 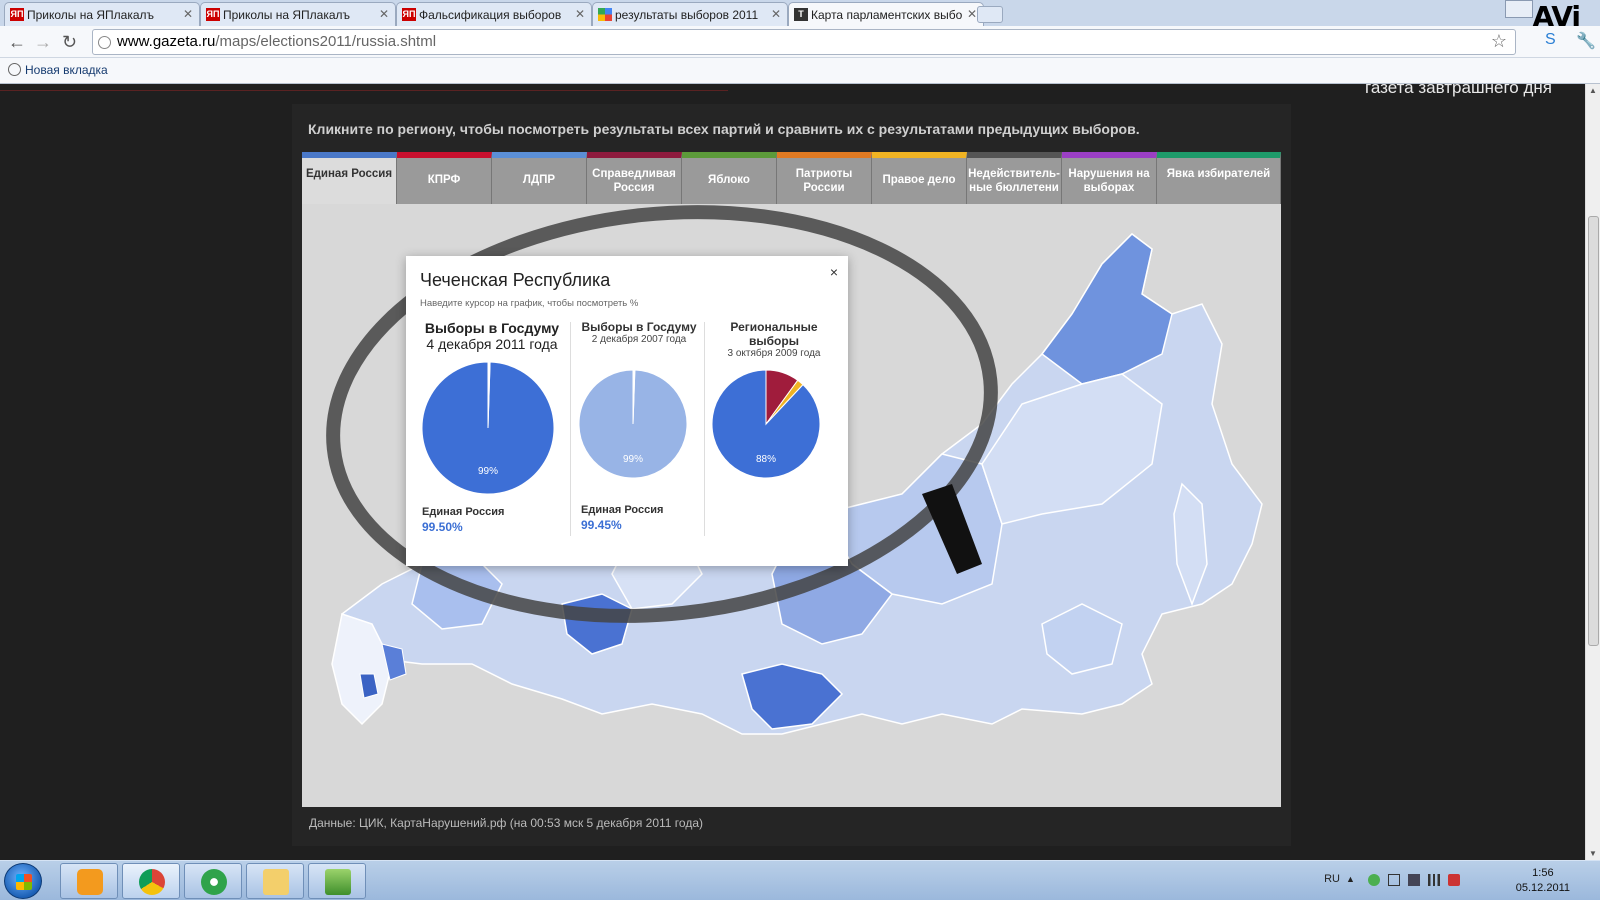 What do you see at coordinates (1352, 880) in the screenshot?
I see `show-hidden-icons-icon: ▲` at bounding box center [1352, 880].